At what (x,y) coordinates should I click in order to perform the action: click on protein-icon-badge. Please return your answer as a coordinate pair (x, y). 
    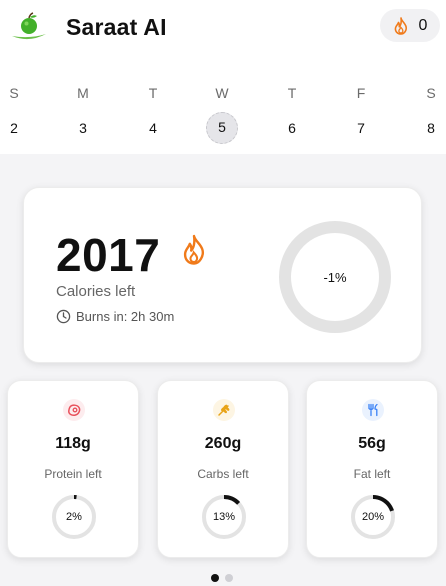
    Looking at the image, I should click on (74, 410).